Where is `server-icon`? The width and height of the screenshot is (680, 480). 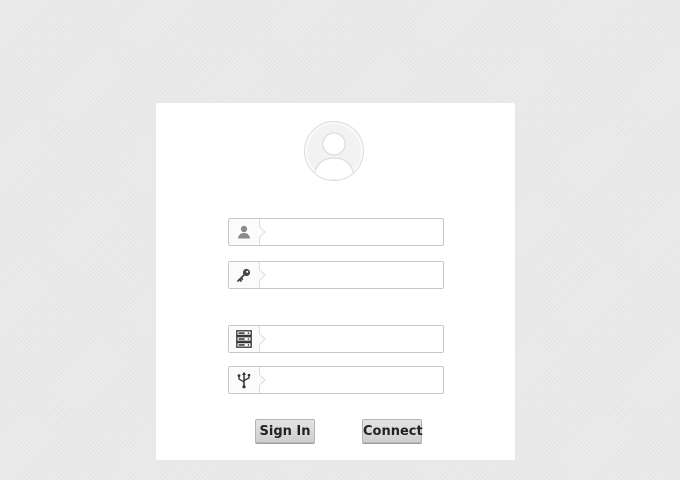
server-icon is located at coordinates (244, 339).